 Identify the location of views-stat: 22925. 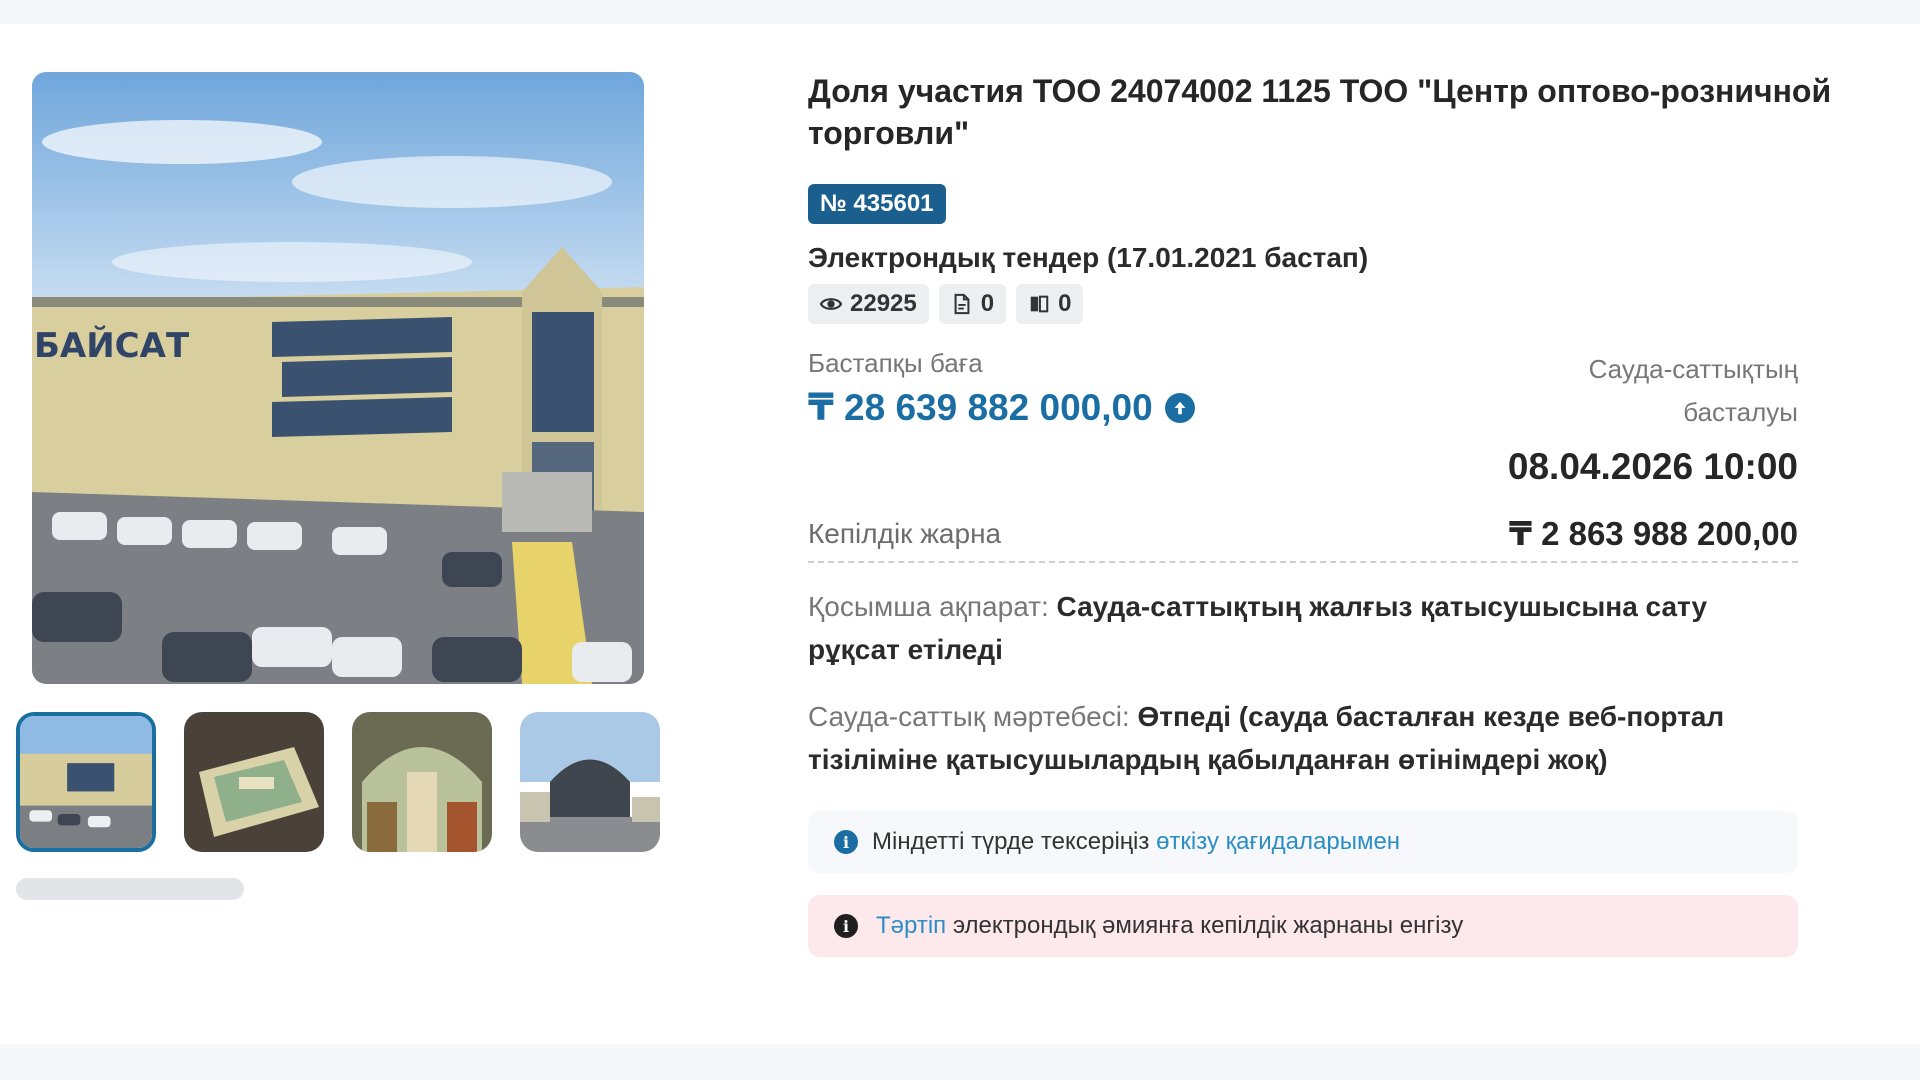
(868, 304).